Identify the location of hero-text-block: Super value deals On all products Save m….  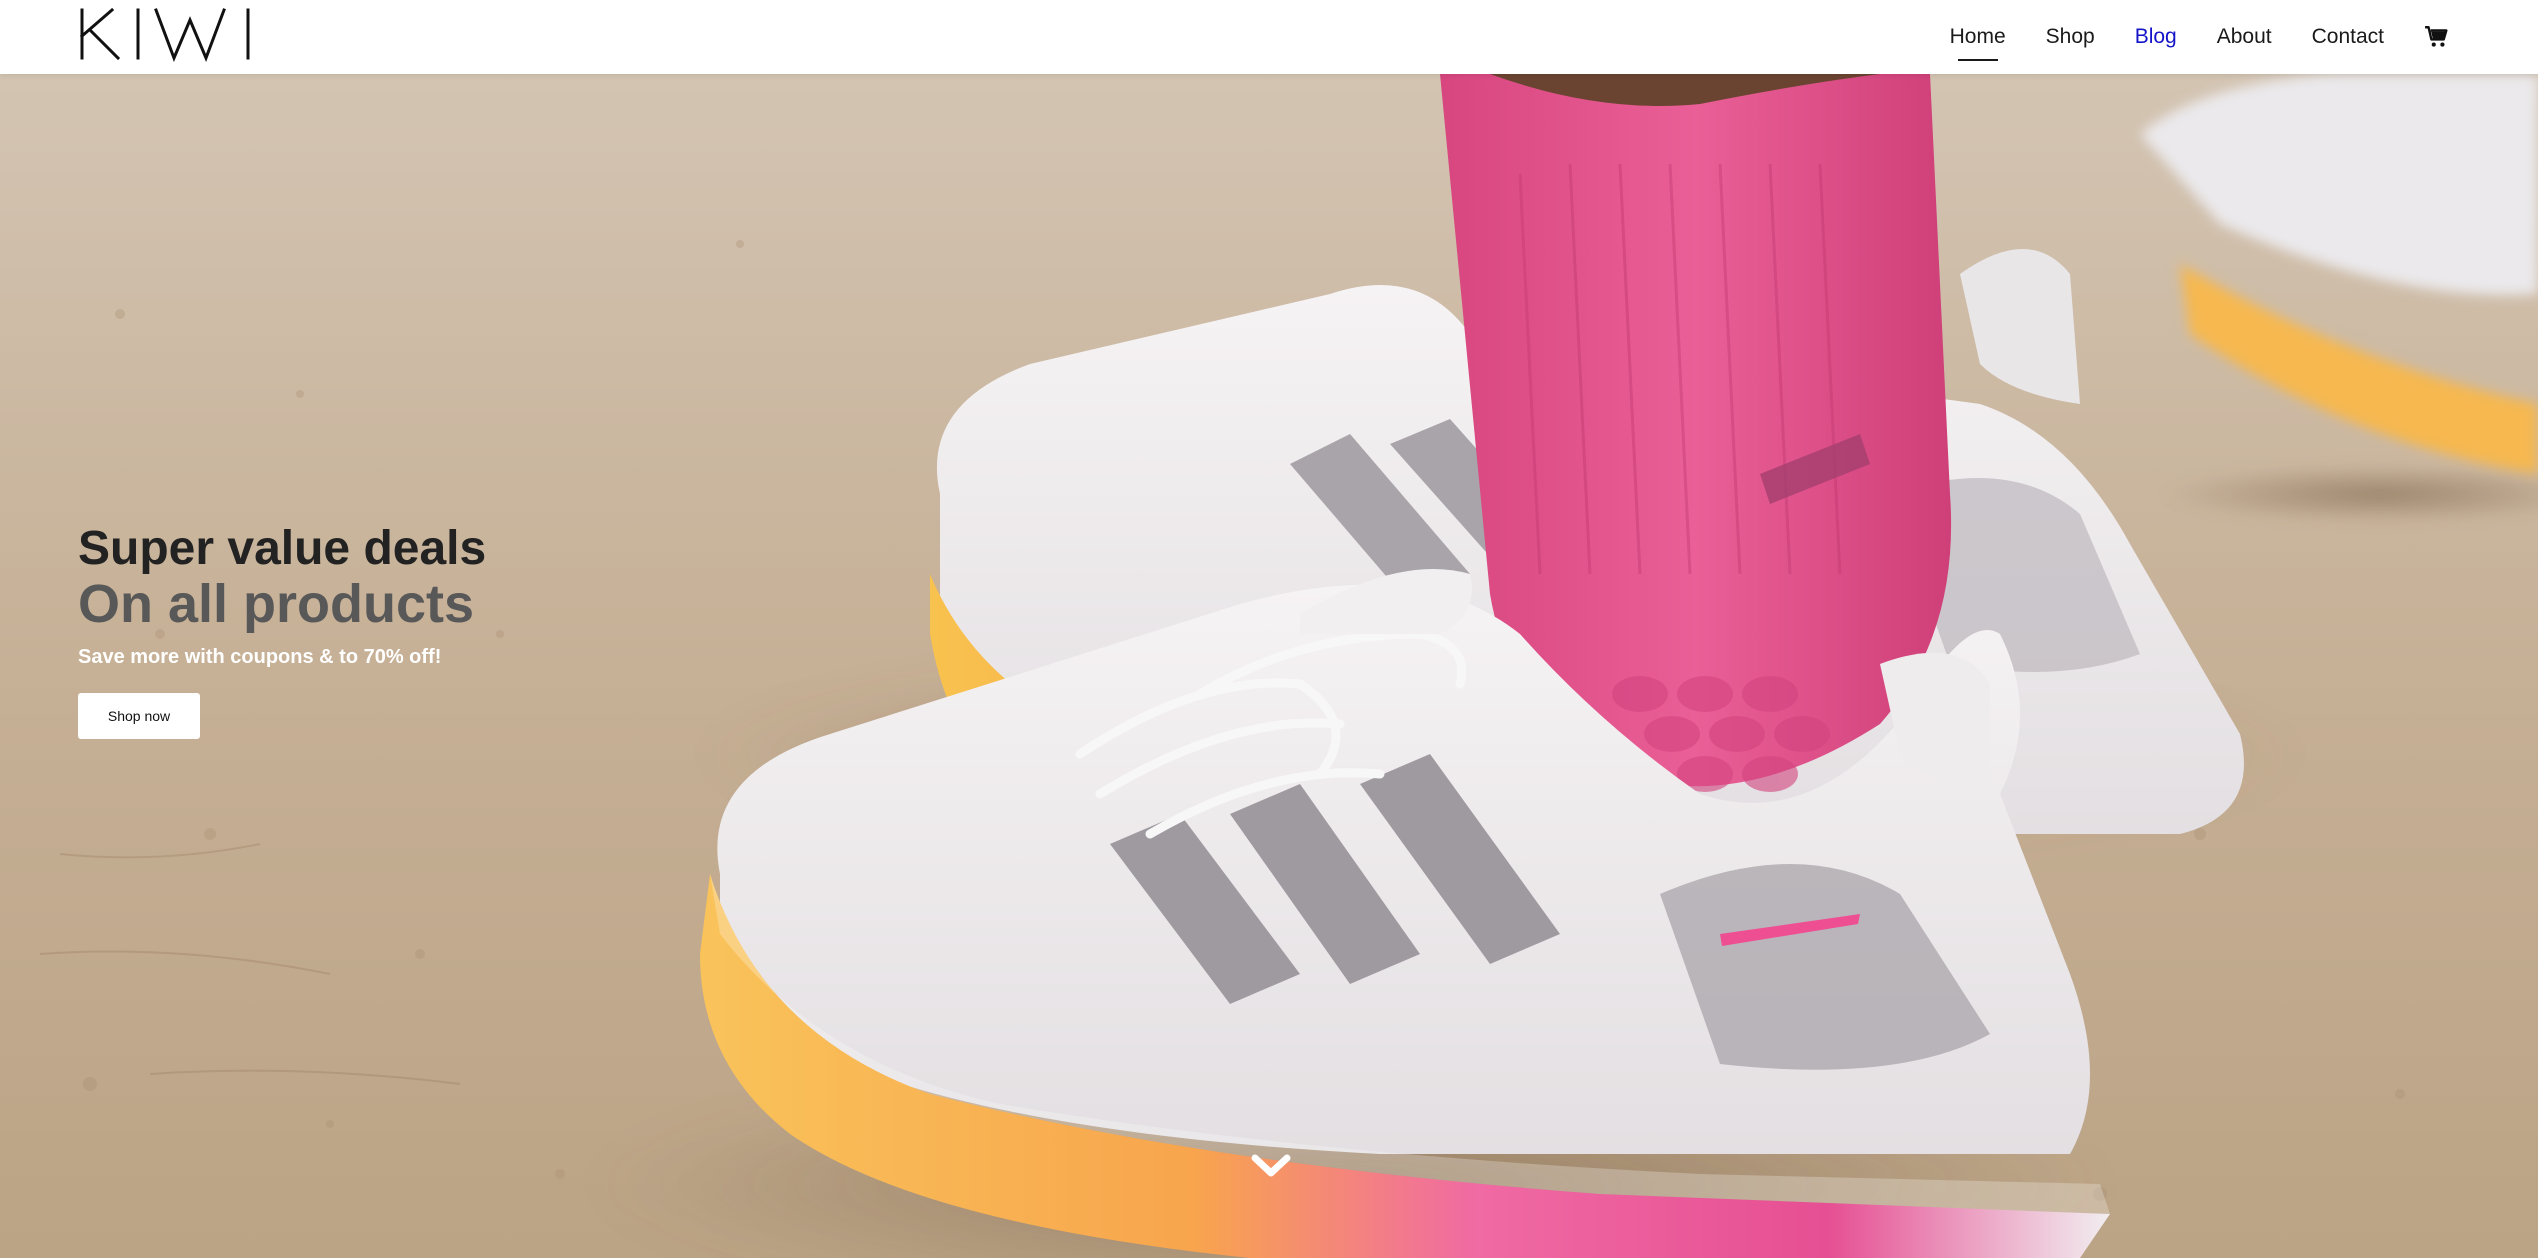
(282, 630).